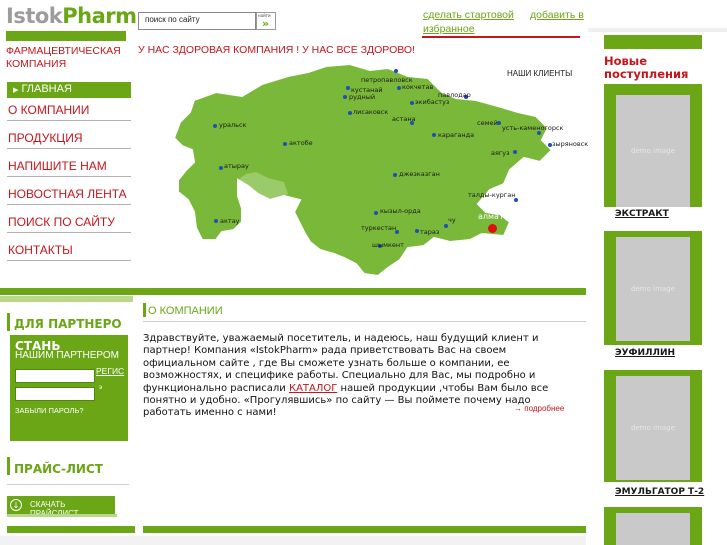 Image resolution: width=727 pixels, height=545 pixels. Describe the element at coordinates (69, 193) in the screenshot. I see `nav-item-news: НОВОСТНАЯ ЛЕНТА` at that location.